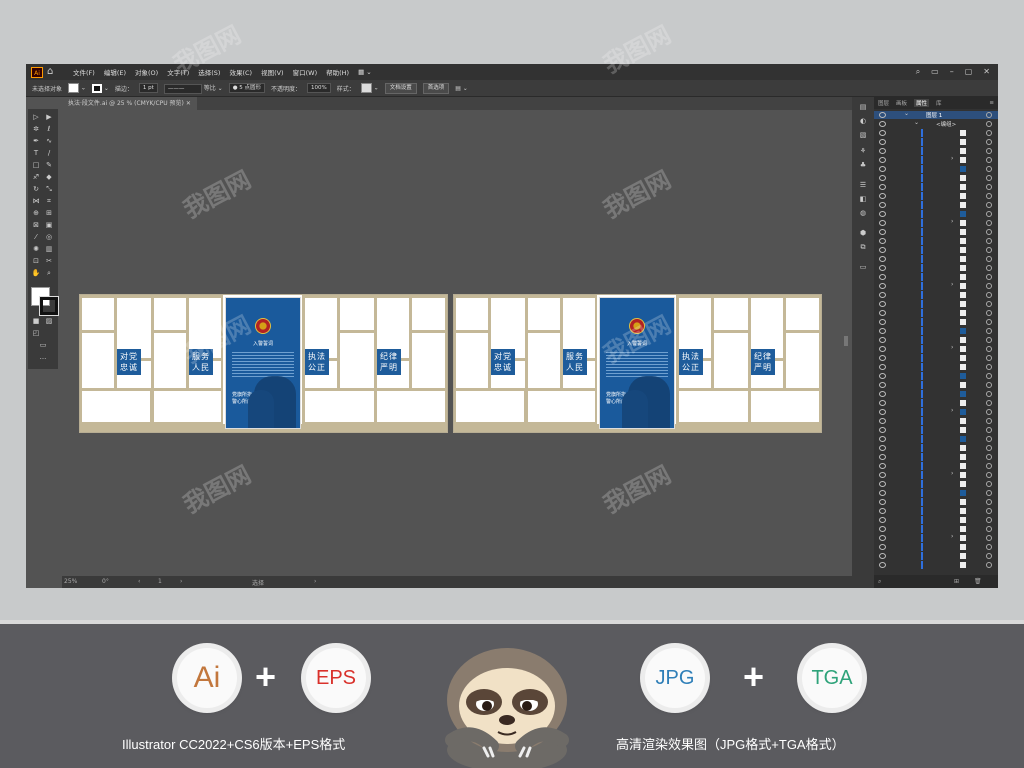 The width and height of the screenshot is (1024, 768). I want to click on slice-tool-icon: ✂, so click(49, 261).